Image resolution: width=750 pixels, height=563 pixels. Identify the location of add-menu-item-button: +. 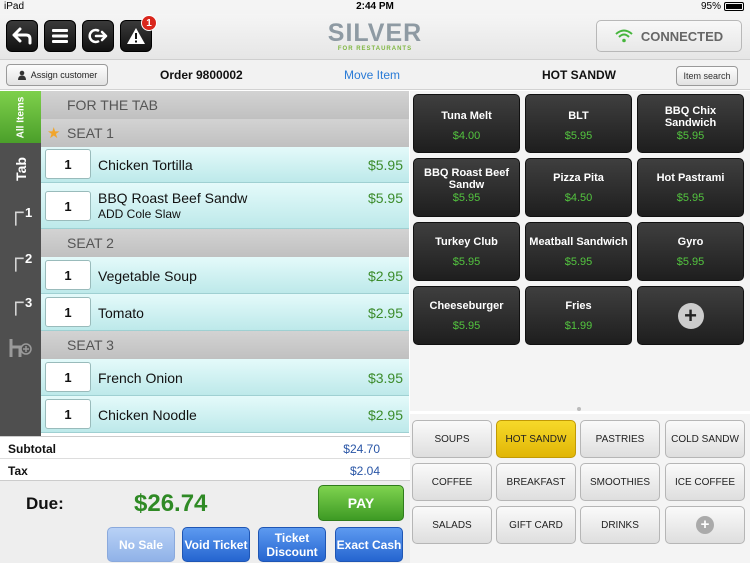
(690, 315).